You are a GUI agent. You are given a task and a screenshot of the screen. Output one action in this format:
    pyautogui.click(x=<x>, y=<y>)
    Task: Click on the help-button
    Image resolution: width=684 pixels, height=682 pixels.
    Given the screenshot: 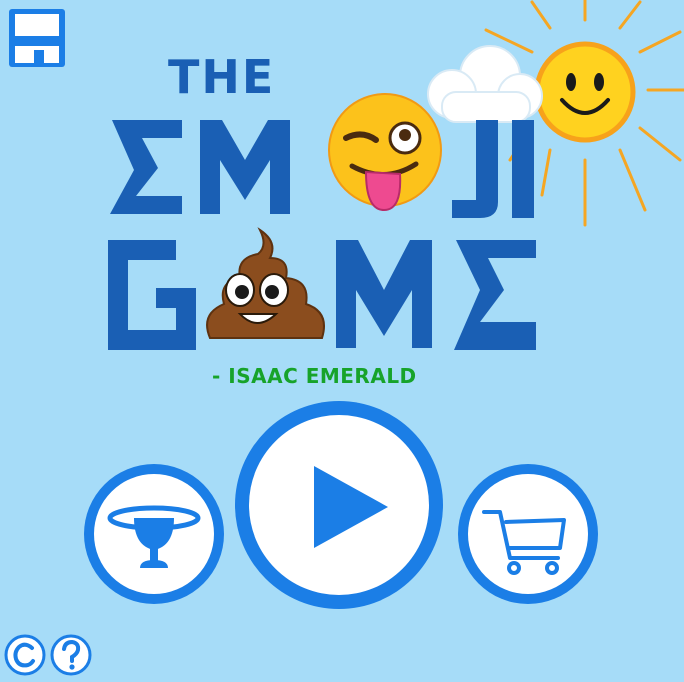 What is the action you would take?
    pyautogui.click(x=71, y=655)
    